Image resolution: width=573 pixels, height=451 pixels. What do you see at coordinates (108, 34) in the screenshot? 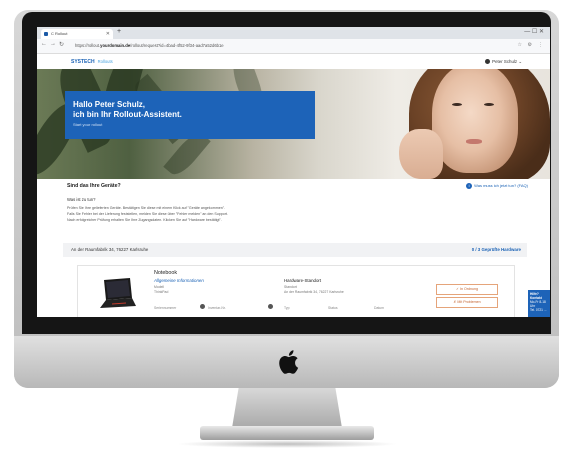
I see `tab-close-icon: ✕` at bounding box center [108, 34].